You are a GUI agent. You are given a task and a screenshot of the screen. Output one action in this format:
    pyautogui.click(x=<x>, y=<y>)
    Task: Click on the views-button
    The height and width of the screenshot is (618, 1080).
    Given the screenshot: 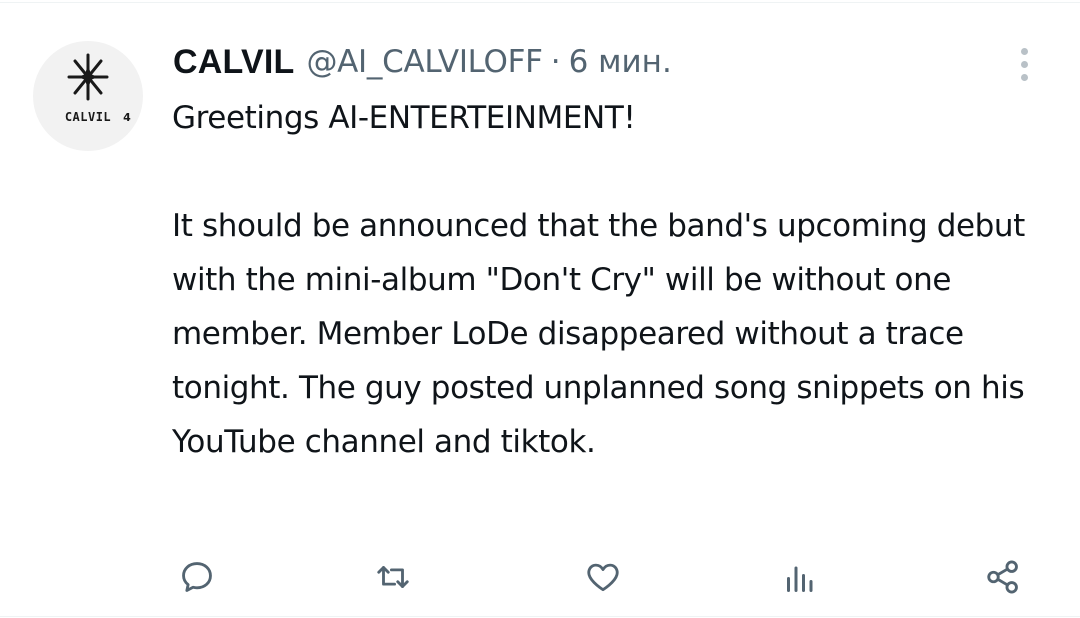 What is the action you would take?
    pyautogui.click(x=799, y=577)
    